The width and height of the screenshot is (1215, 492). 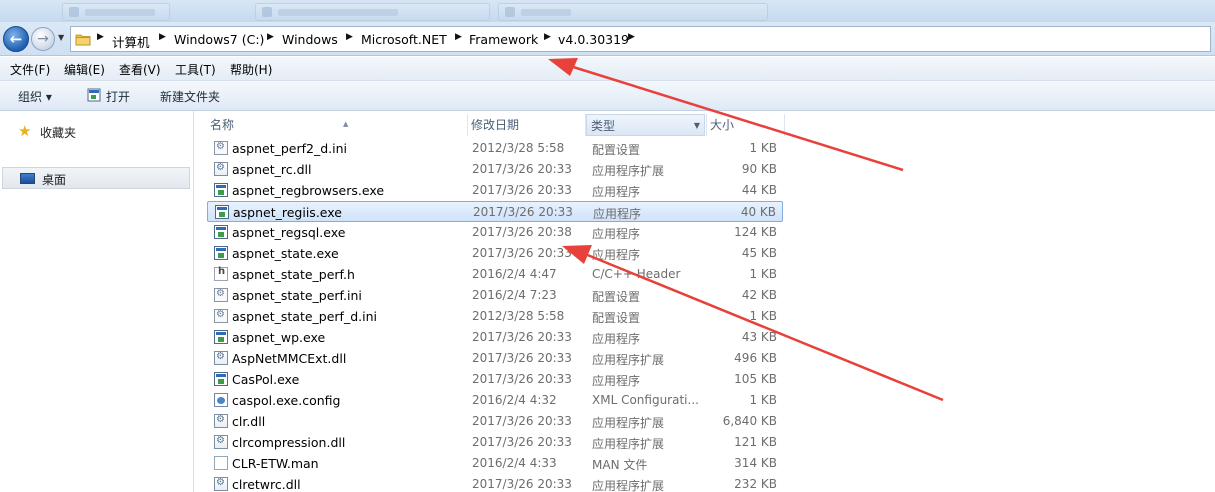 I want to click on file-size: 232 KB, so click(x=755, y=484).